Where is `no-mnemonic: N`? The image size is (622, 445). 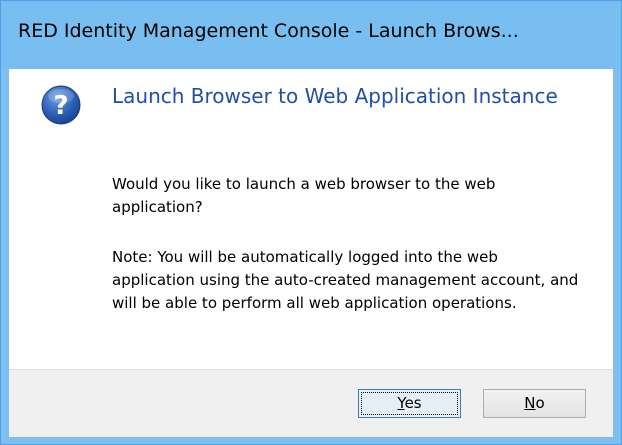 no-mnemonic: N is located at coordinates (530, 403).